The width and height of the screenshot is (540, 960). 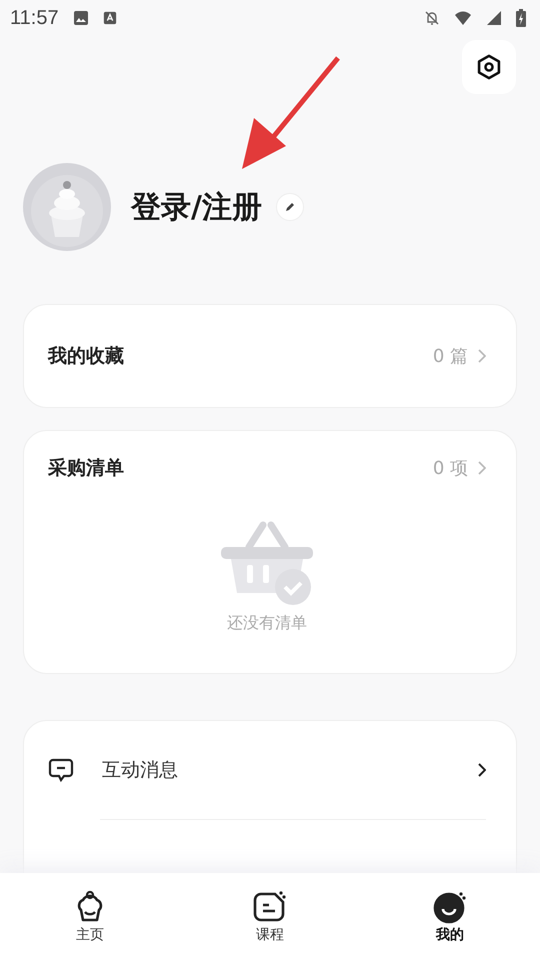 What do you see at coordinates (450, 907) in the screenshot?
I see `smile-icon` at bounding box center [450, 907].